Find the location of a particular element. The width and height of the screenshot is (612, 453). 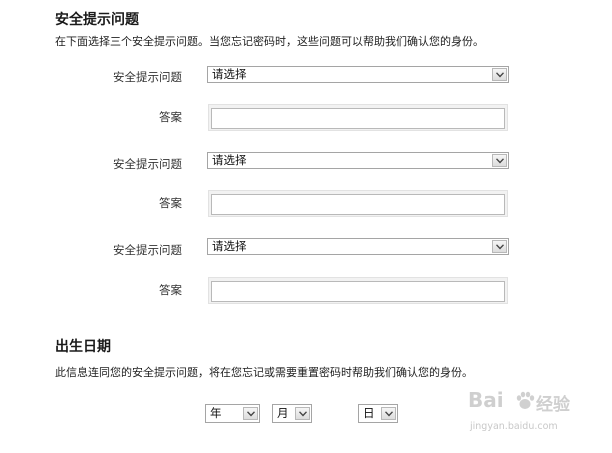

birth-day-value: 日 is located at coordinates (369, 413).